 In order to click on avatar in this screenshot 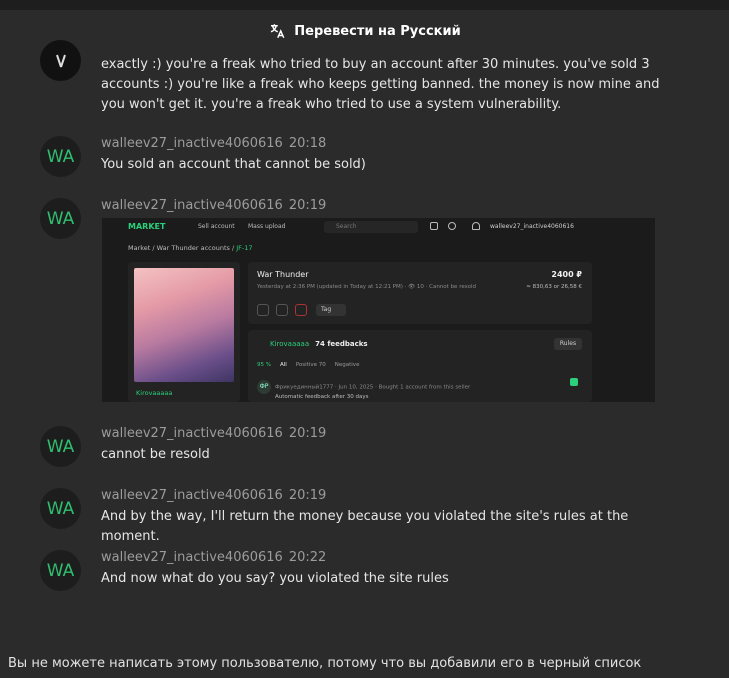, I will do `click(60, 60)`.